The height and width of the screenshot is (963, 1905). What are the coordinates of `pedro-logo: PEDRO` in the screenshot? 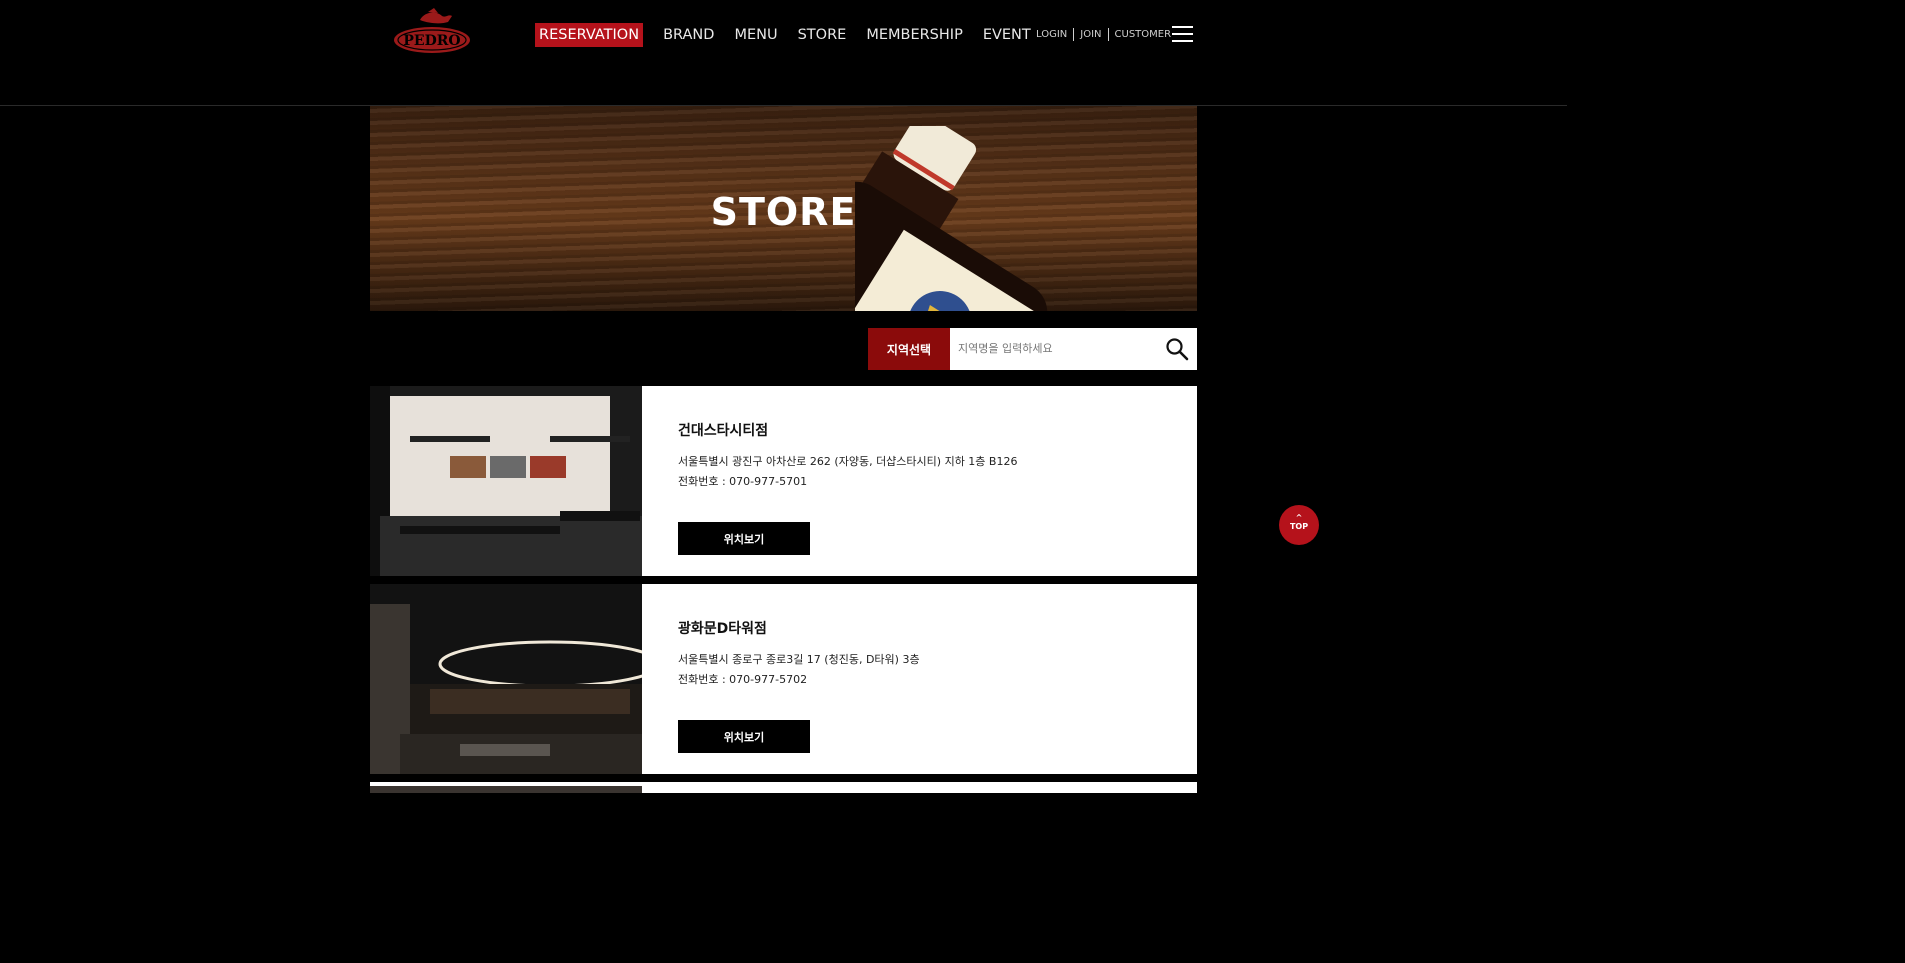 It's located at (432, 32).